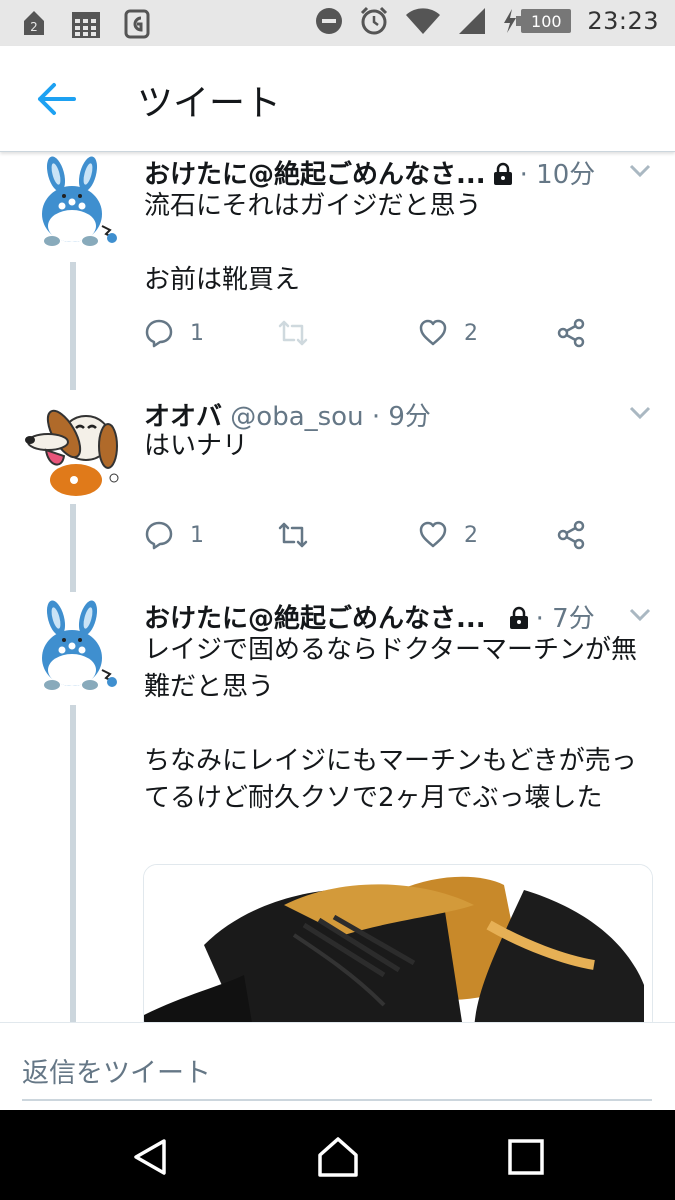 This screenshot has height=1200, width=675. I want to click on arrow-left-icon, so click(56, 99).